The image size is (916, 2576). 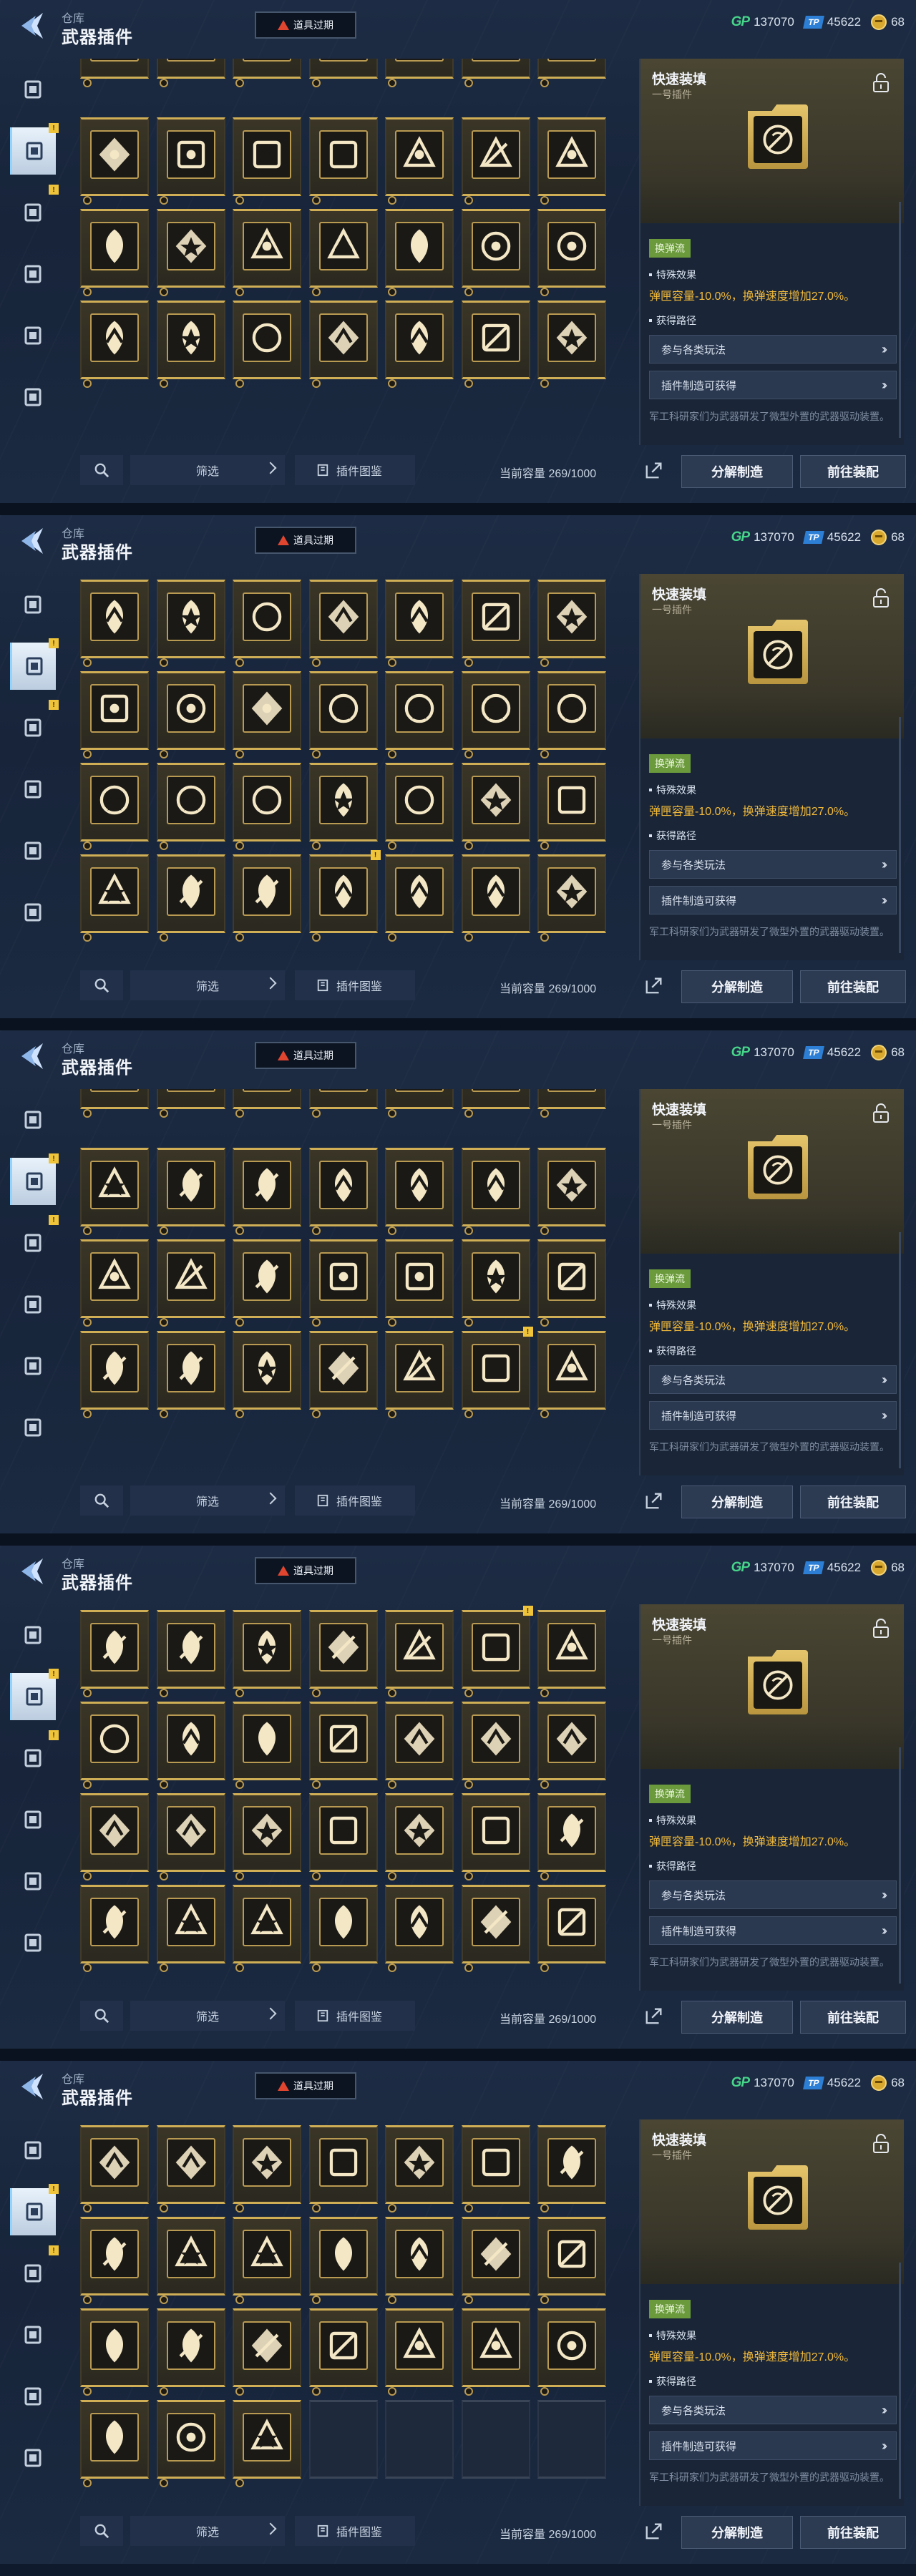 I want to click on plugin-slot: !, so click(x=344, y=896).